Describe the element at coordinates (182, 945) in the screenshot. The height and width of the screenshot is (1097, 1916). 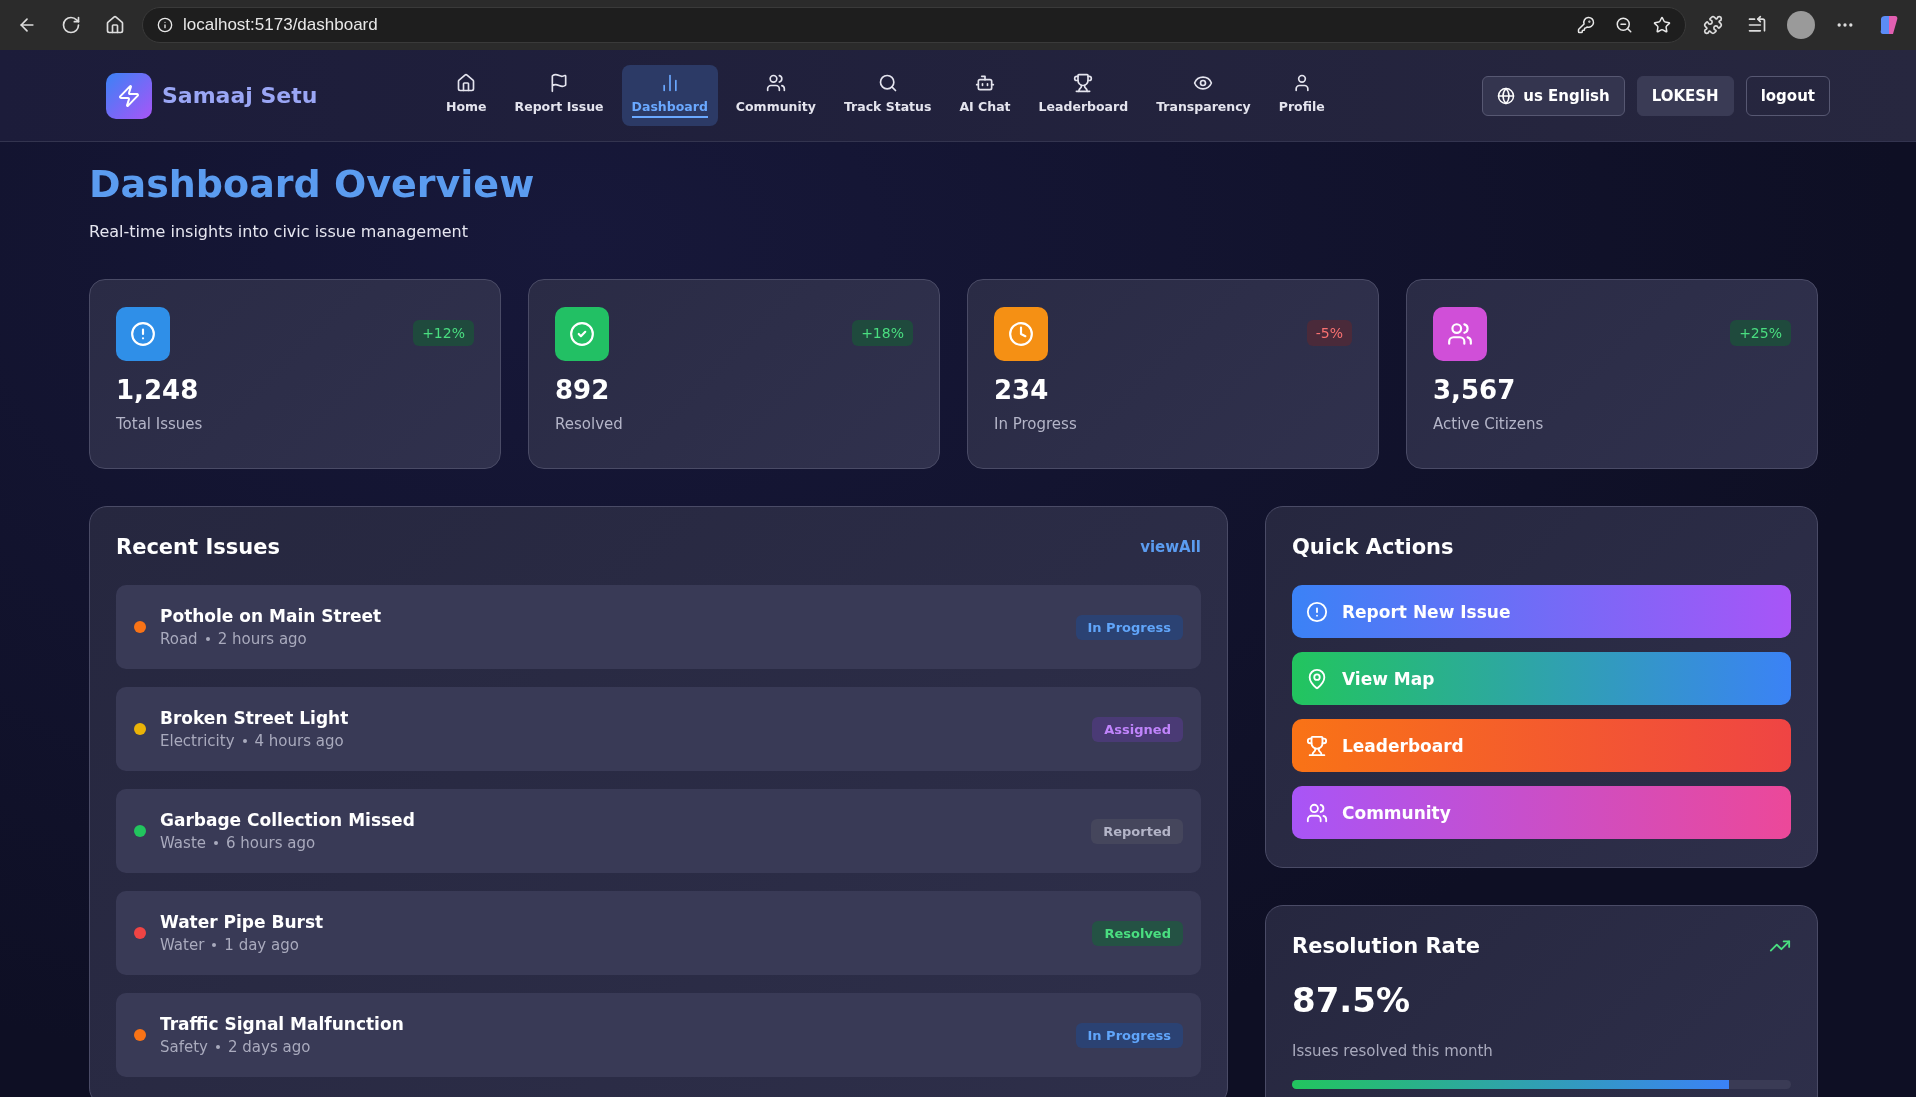
I see `issue-category: Water` at that location.